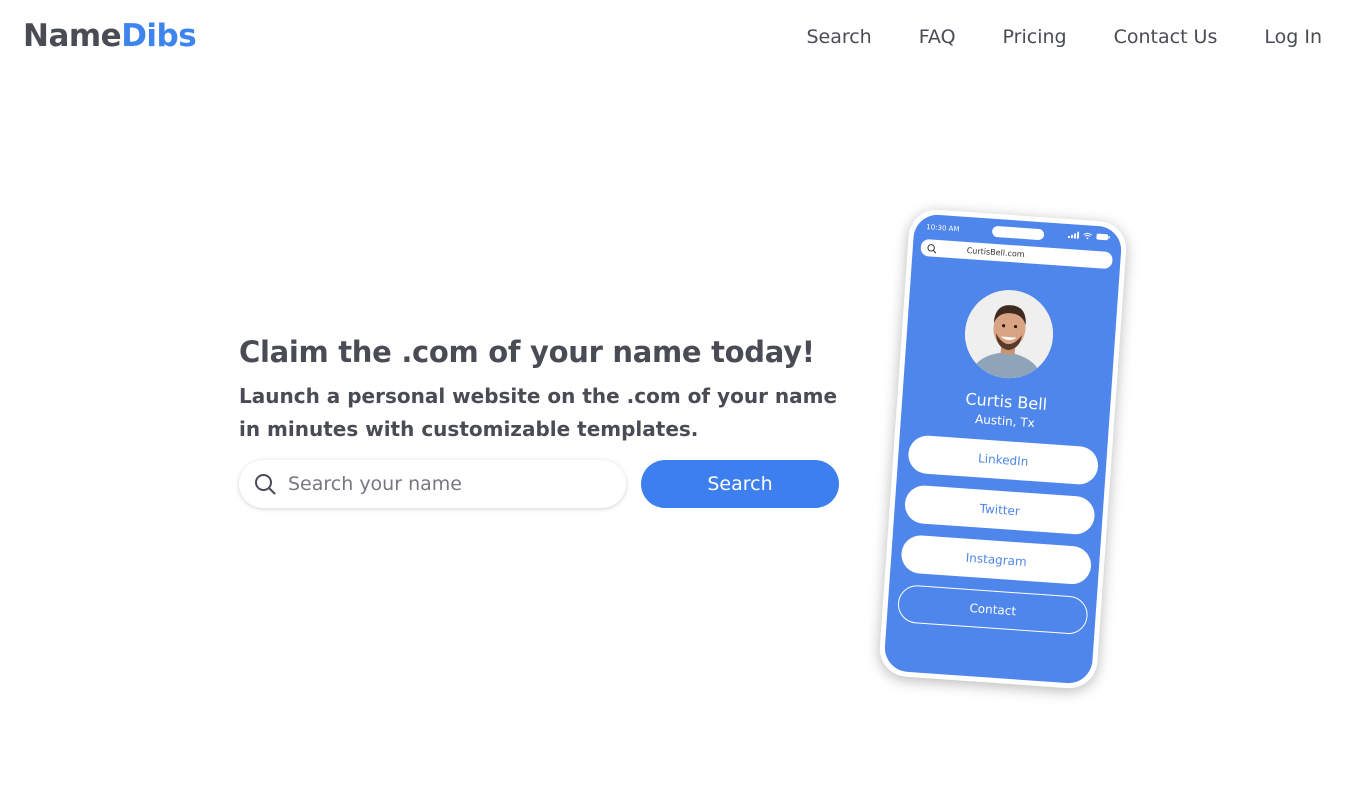 The image size is (1360, 789). What do you see at coordinates (932, 248) in the screenshot?
I see `url-search-icon` at bounding box center [932, 248].